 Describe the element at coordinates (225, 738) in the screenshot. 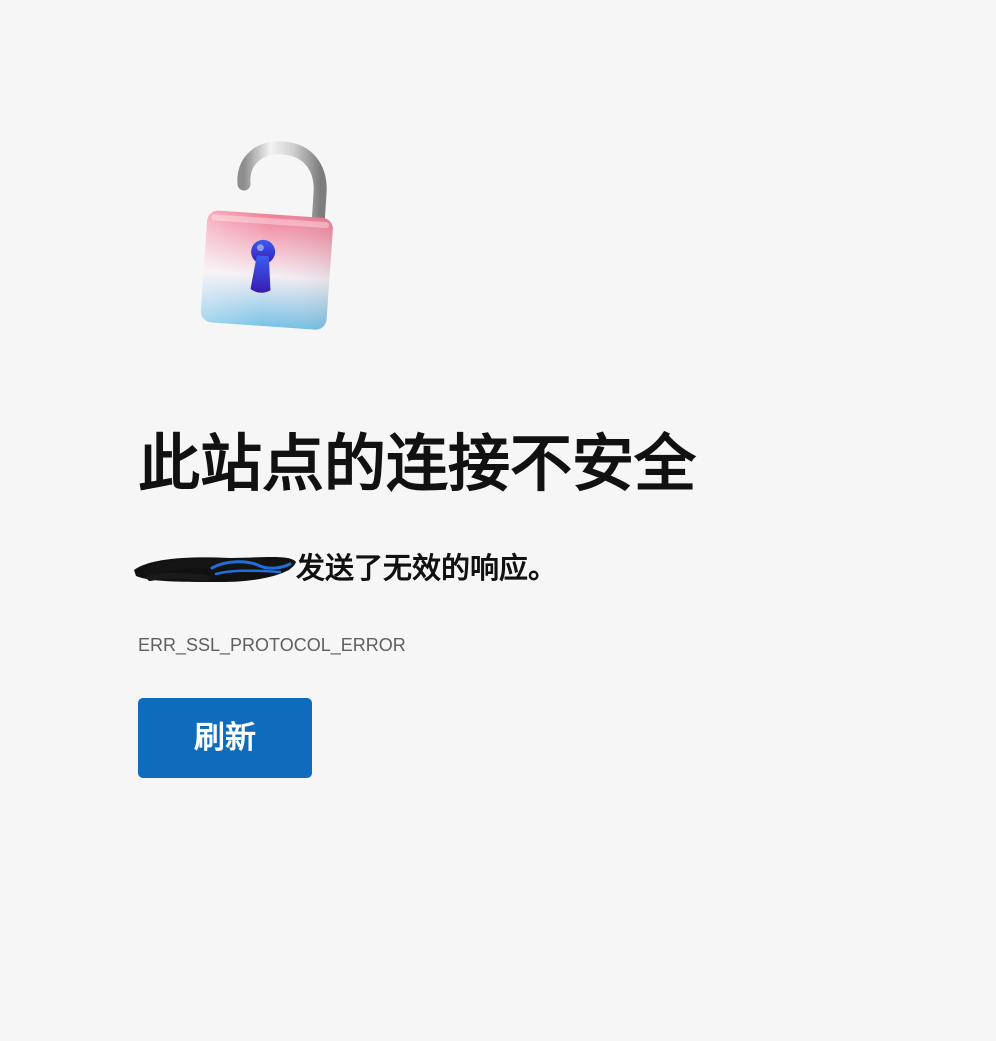

I see `refresh-button: 刷新` at that location.